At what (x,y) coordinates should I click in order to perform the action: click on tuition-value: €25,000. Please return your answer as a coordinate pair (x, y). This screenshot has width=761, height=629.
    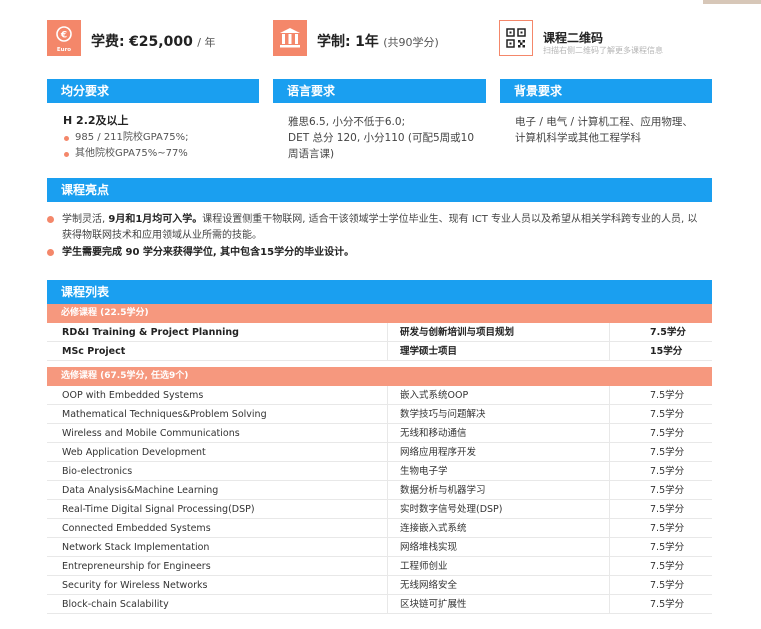
    Looking at the image, I should click on (161, 42).